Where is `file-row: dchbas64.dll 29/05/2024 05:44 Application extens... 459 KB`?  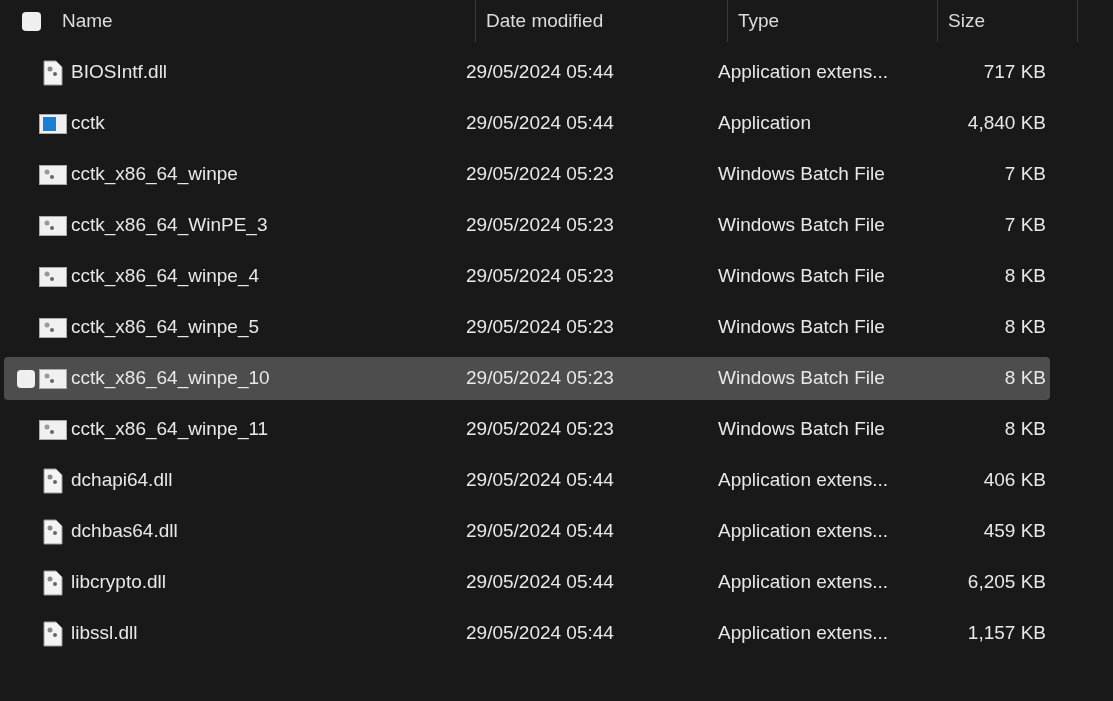 file-row: dchbas64.dll 29/05/2024 05:44 Application extens... 459 KB is located at coordinates (527, 531).